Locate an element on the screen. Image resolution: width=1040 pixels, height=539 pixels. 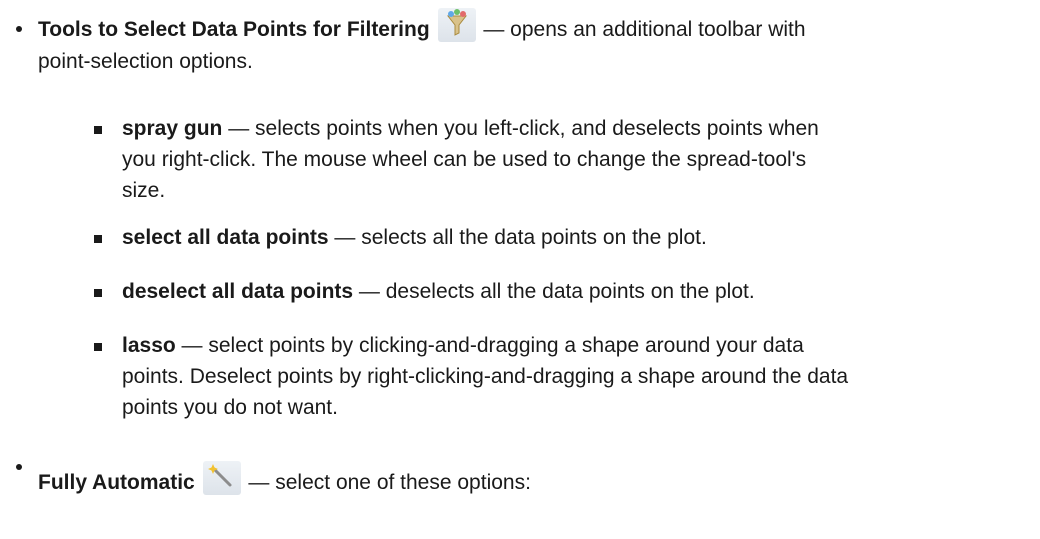
top-bullet-dash-text: — opens an additional toolbar with is located at coordinates (644, 29).